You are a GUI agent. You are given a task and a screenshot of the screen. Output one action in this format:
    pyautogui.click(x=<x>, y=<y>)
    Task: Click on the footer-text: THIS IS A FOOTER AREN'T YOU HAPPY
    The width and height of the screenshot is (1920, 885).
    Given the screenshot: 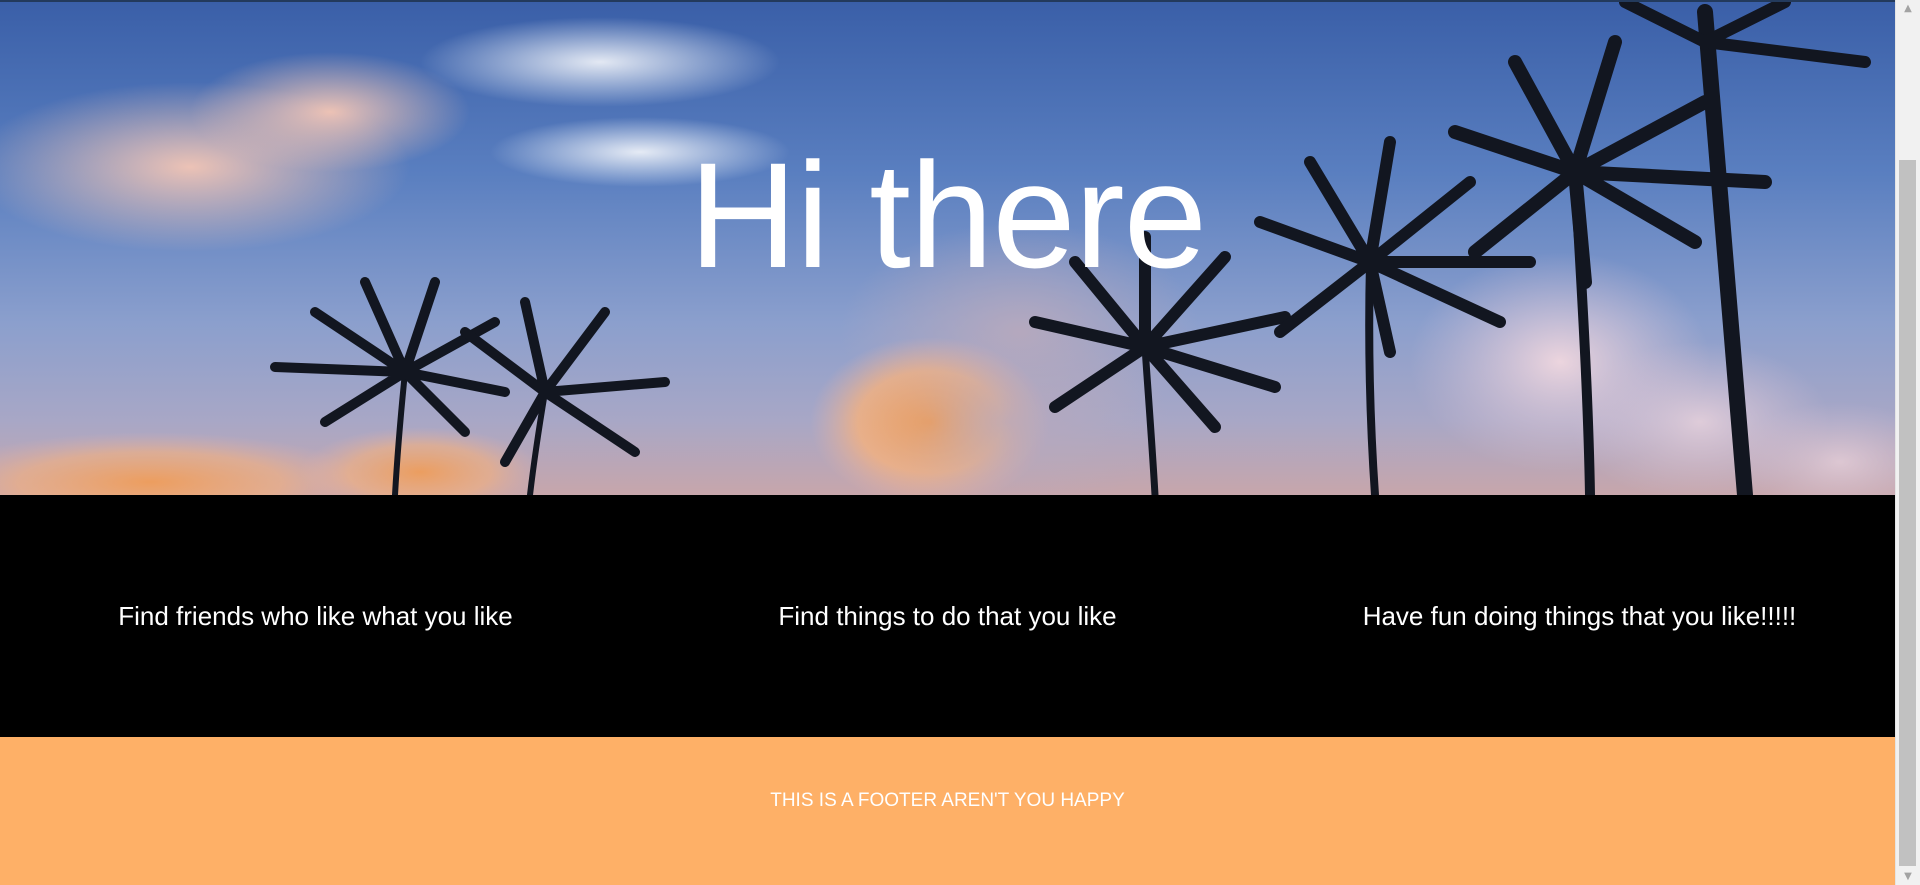 What is the action you would take?
    pyautogui.click(x=947, y=800)
    